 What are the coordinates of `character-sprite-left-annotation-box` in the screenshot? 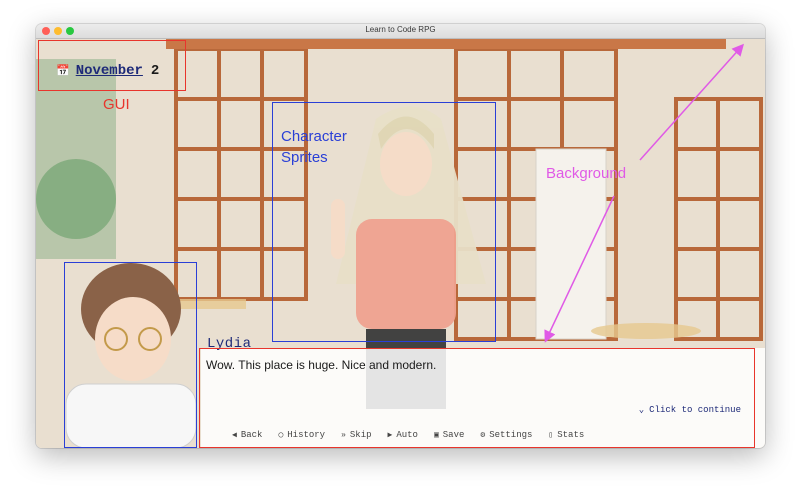 It's located at (130, 355).